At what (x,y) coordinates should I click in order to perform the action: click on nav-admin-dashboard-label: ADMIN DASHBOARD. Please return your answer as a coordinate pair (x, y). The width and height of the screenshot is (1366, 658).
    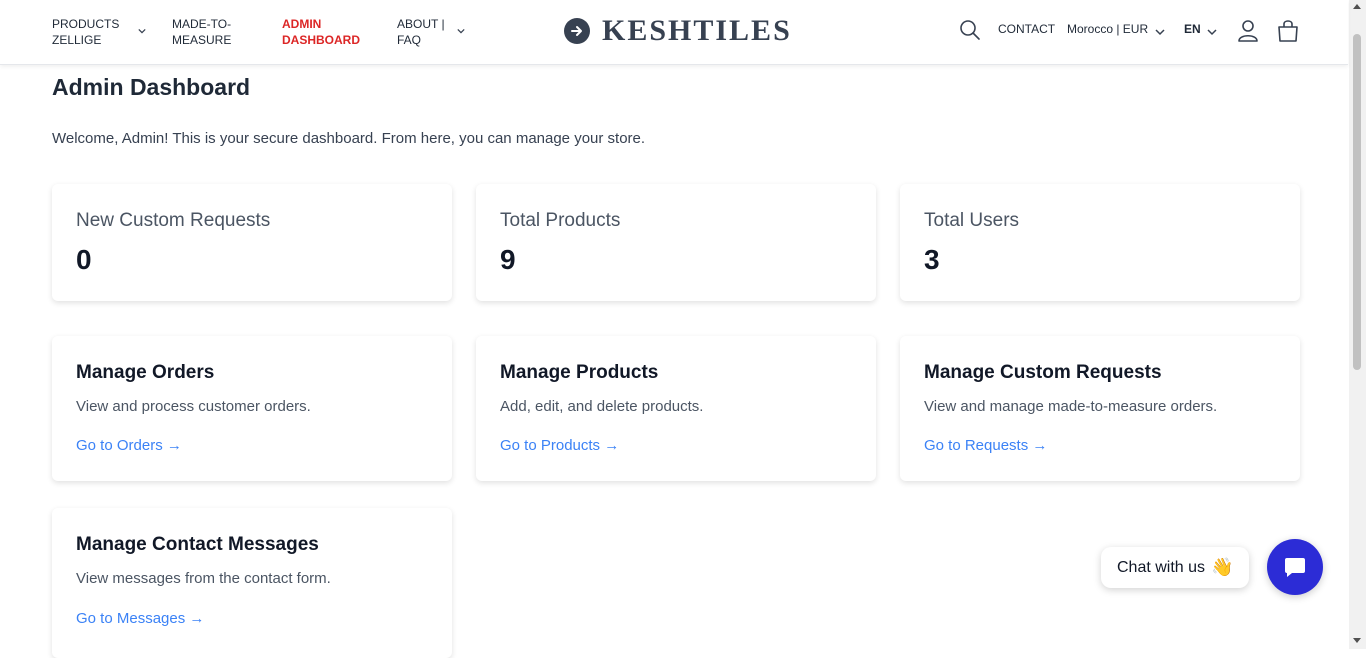
    Looking at the image, I should click on (321, 32).